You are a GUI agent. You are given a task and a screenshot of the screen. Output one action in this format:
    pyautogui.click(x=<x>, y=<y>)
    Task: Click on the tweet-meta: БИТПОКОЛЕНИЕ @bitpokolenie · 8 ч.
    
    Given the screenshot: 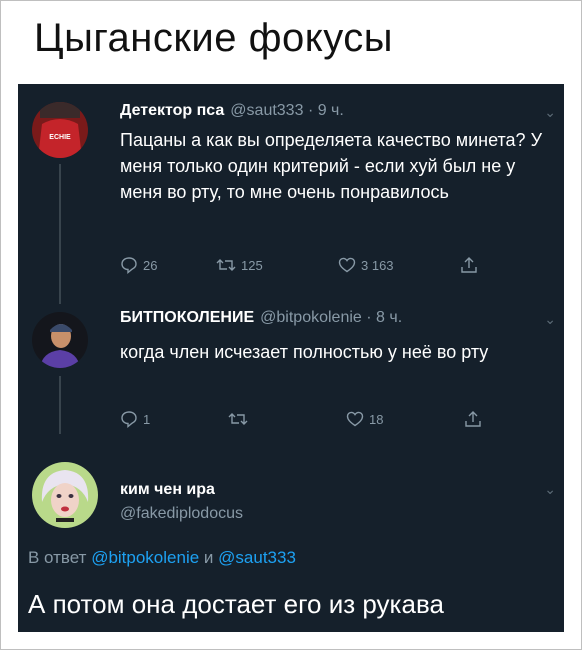 What is the action you would take?
    pyautogui.click(x=261, y=318)
    